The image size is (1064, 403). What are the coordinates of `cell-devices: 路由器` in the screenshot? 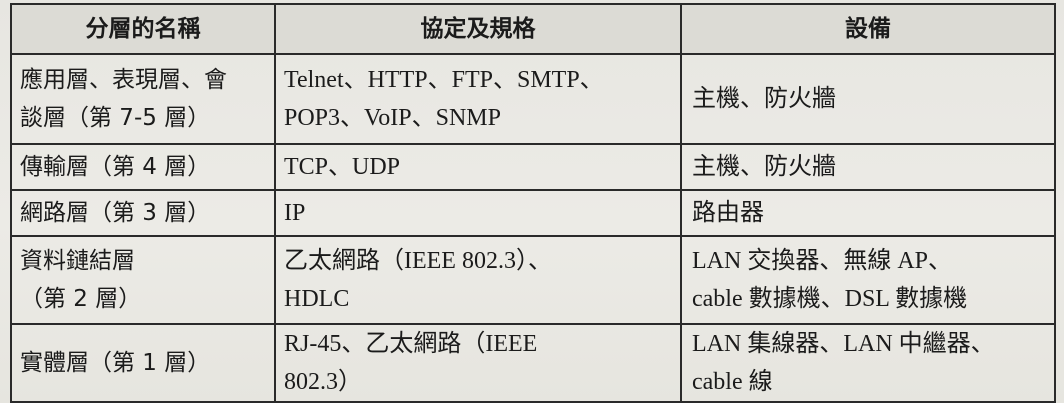 It's located at (868, 213).